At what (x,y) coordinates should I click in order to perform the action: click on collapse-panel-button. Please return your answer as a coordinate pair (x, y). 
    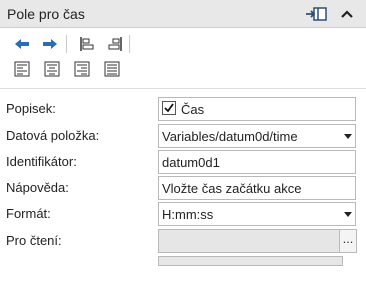
    Looking at the image, I should click on (347, 14).